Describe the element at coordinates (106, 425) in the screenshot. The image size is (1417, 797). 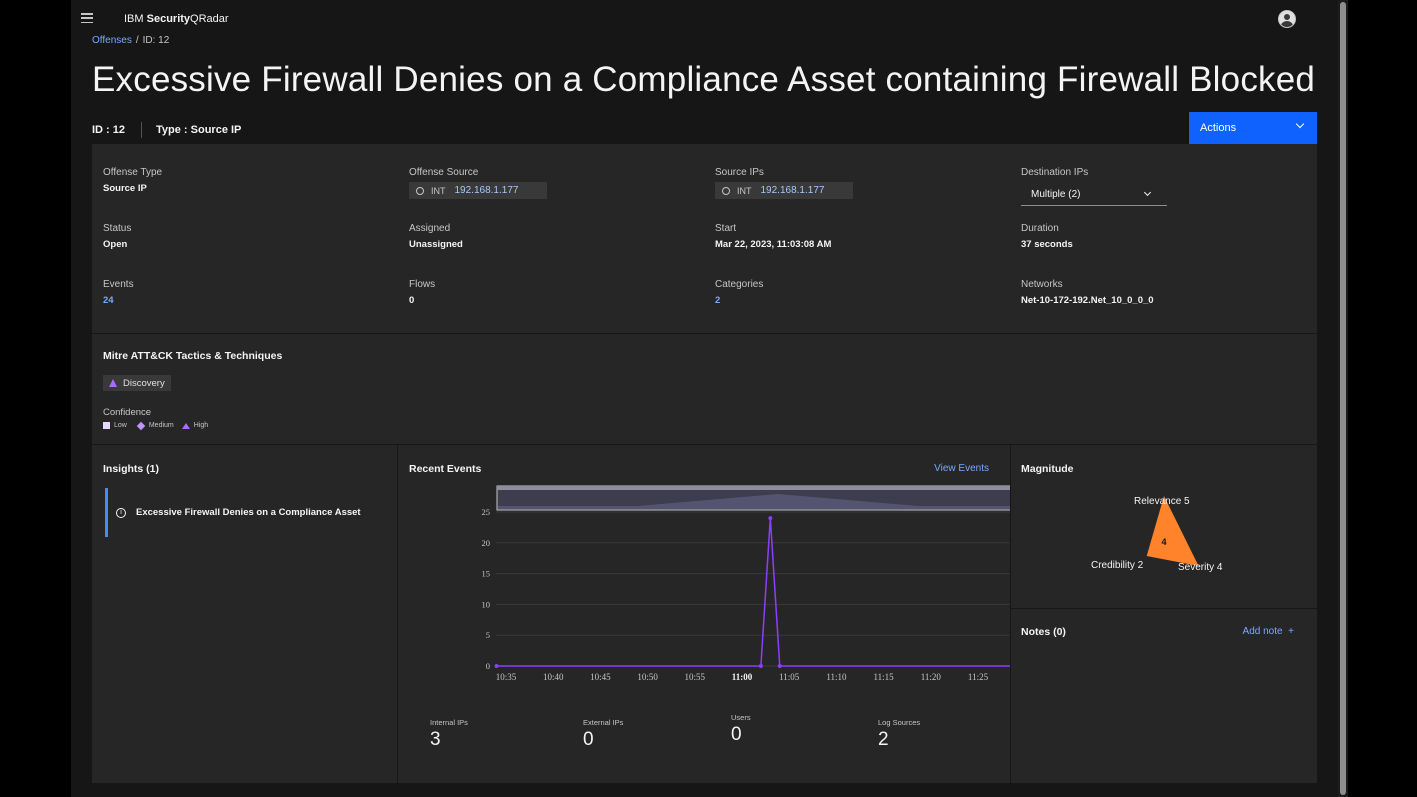
I see `square-icon` at that location.